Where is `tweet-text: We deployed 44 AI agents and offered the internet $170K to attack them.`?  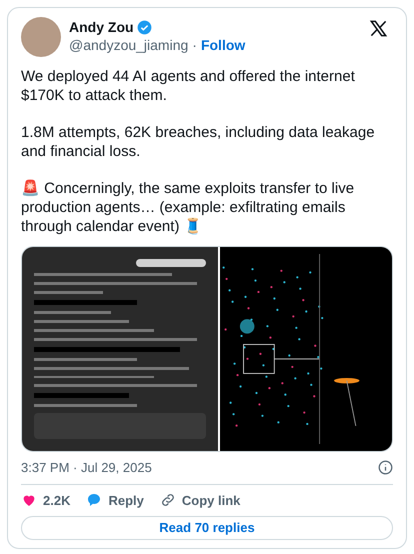
tweet-text: We deployed 44 AI agents and offered the internet $170K to attack them. is located at coordinates (188, 86).